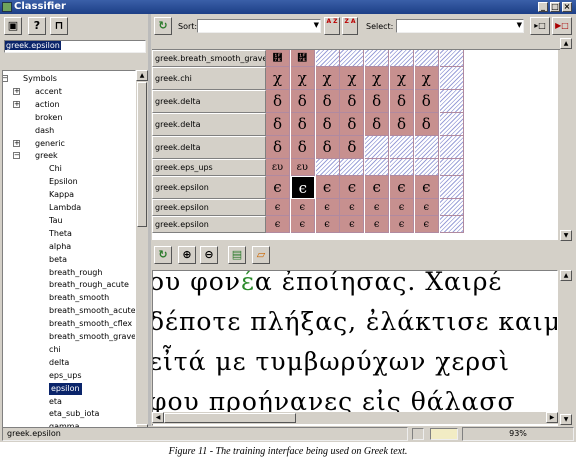 The height and width of the screenshot is (463, 576). Describe the element at coordinates (59, 363) in the screenshot. I see `tree-item: delta` at that location.